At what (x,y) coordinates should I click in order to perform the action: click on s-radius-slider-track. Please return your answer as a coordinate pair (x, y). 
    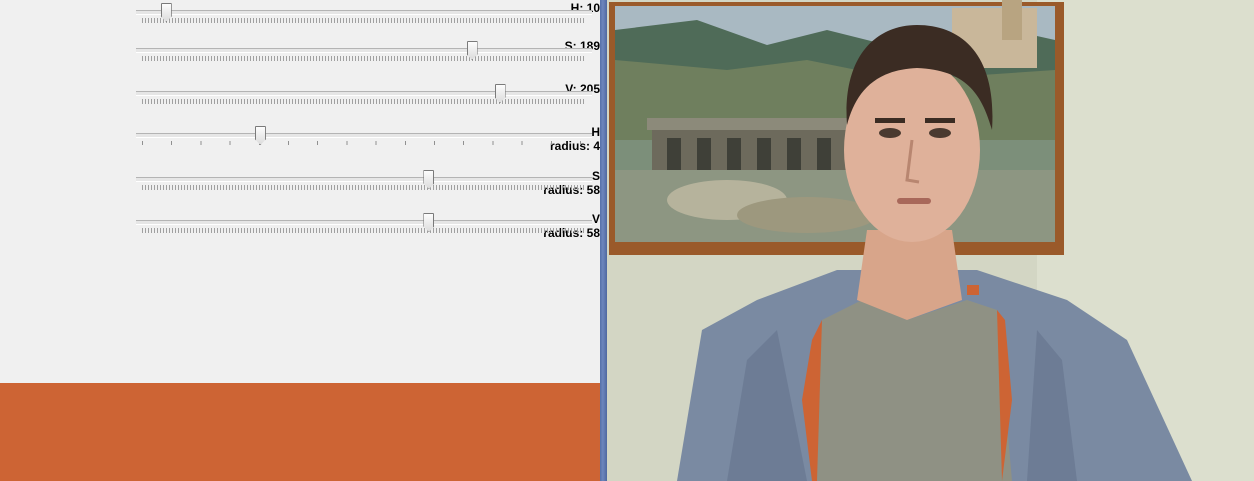
    Looking at the image, I should click on (364, 179).